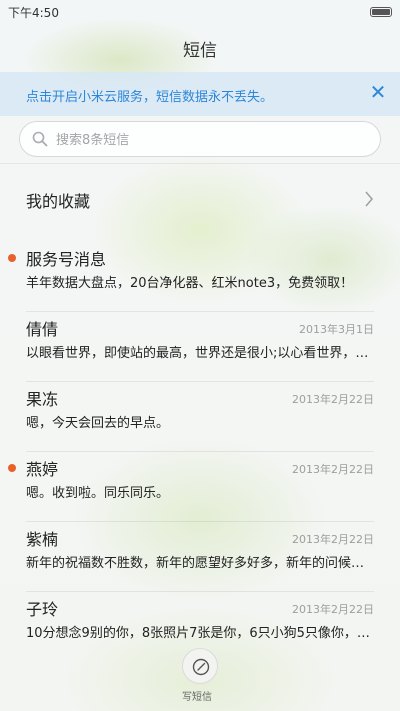 The width and height of the screenshot is (400, 711). What do you see at coordinates (42, 609) in the screenshot?
I see `contact-name: 子玲` at bounding box center [42, 609].